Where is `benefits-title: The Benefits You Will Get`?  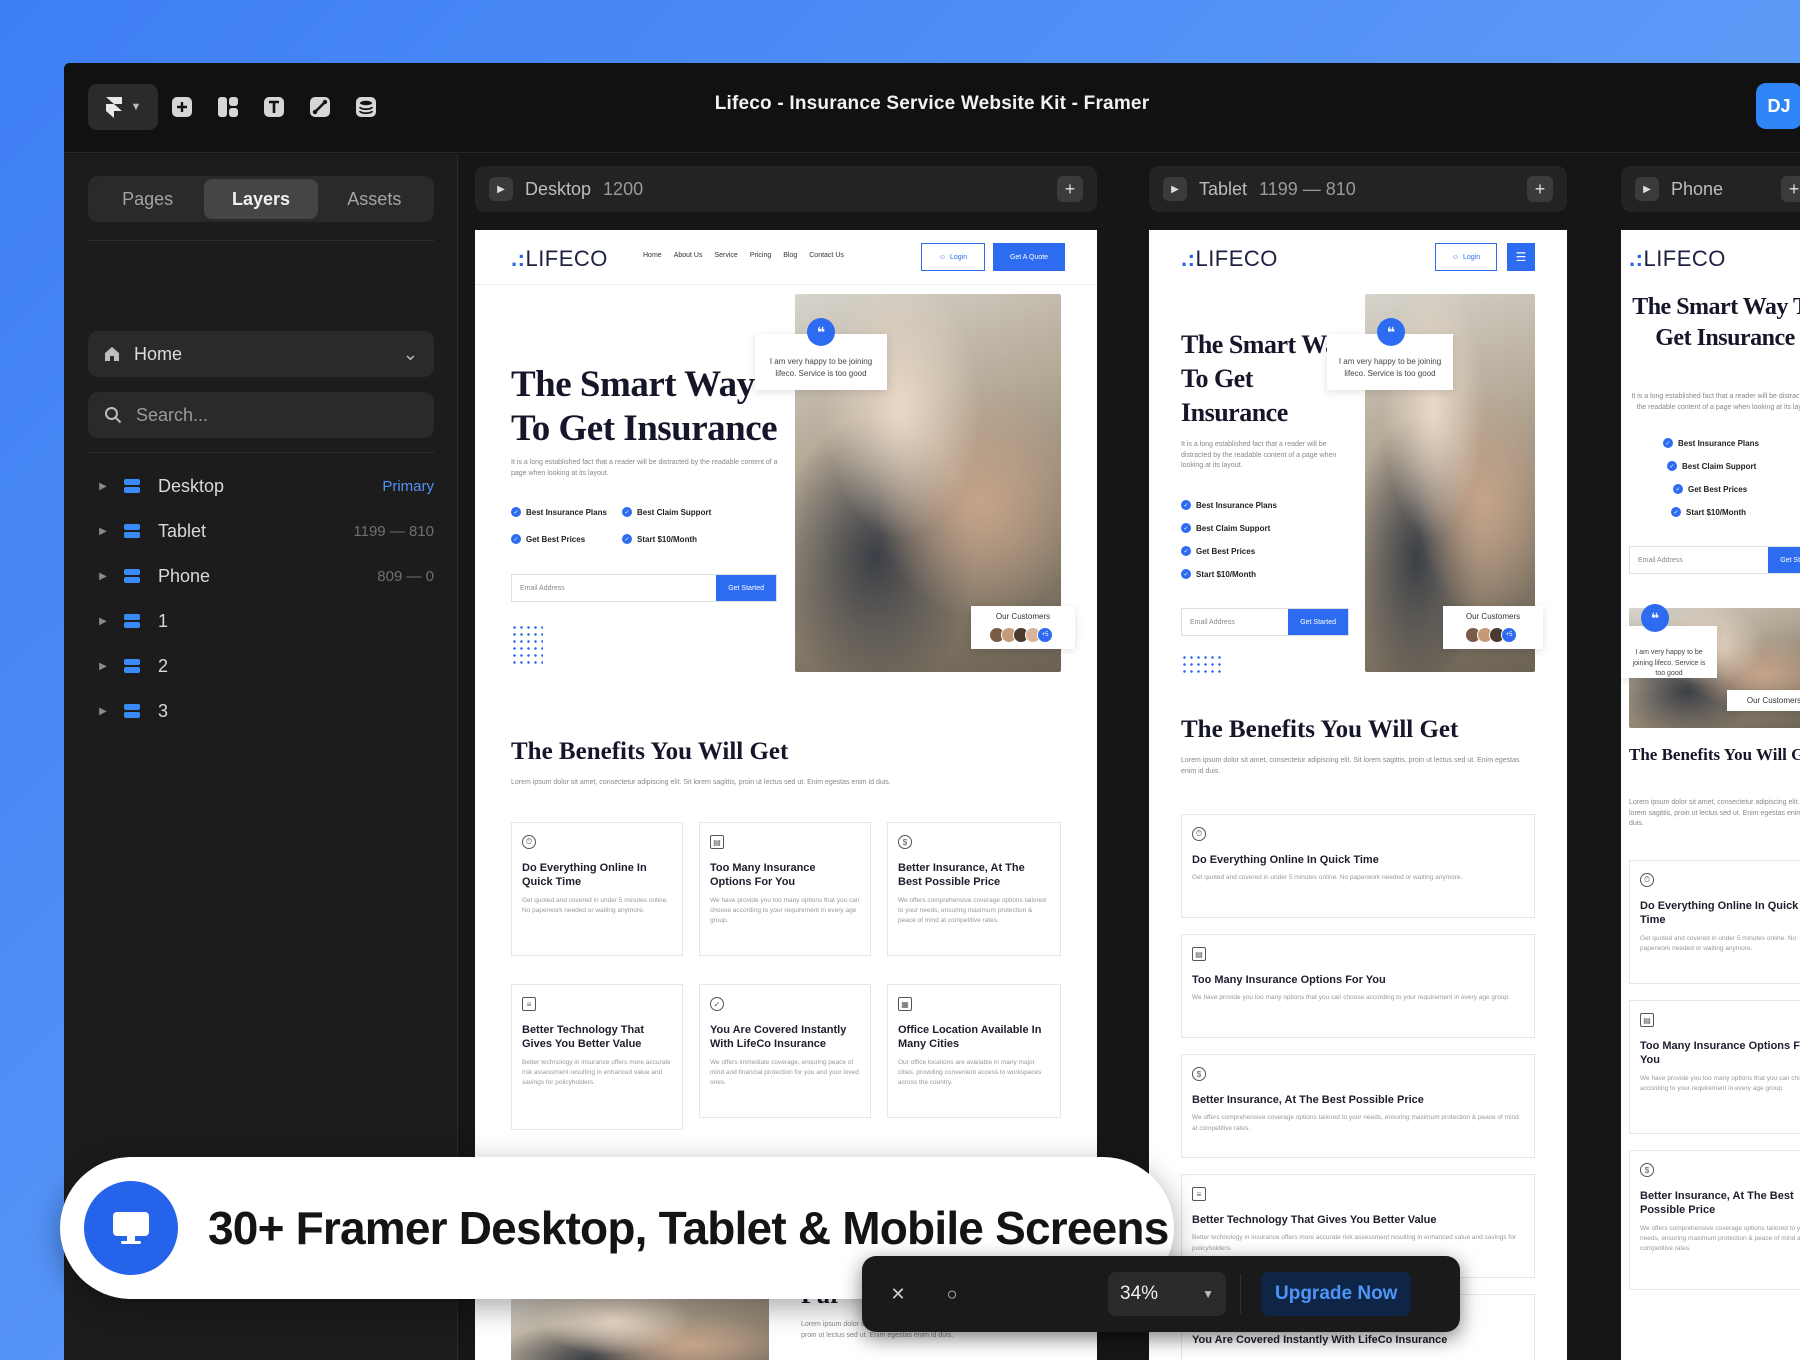
benefits-title: The Benefits You Will Get is located at coordinates (650, 751).